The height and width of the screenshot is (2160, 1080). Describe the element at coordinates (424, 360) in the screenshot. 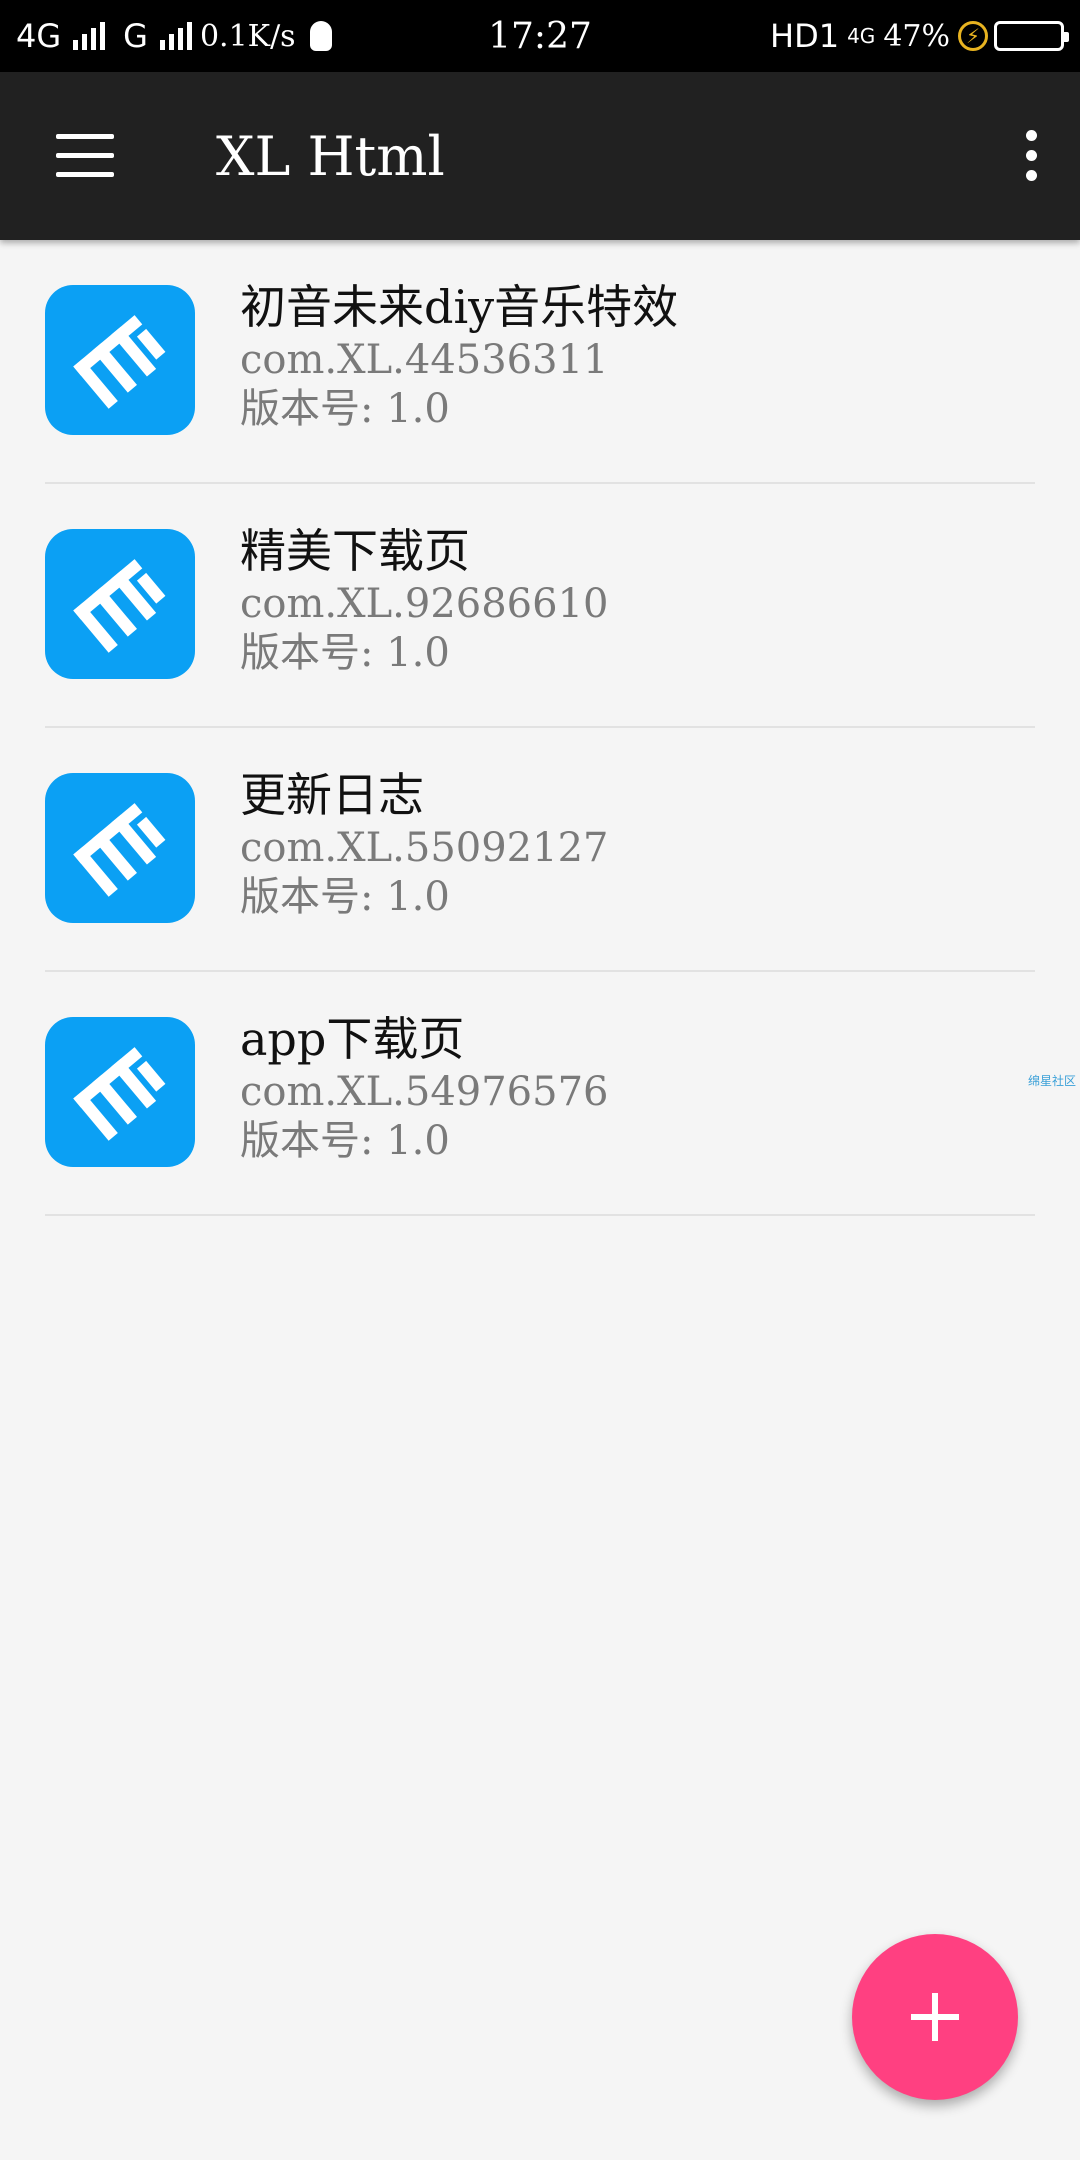

I see `item-package: com.XL.44536311` at that location.